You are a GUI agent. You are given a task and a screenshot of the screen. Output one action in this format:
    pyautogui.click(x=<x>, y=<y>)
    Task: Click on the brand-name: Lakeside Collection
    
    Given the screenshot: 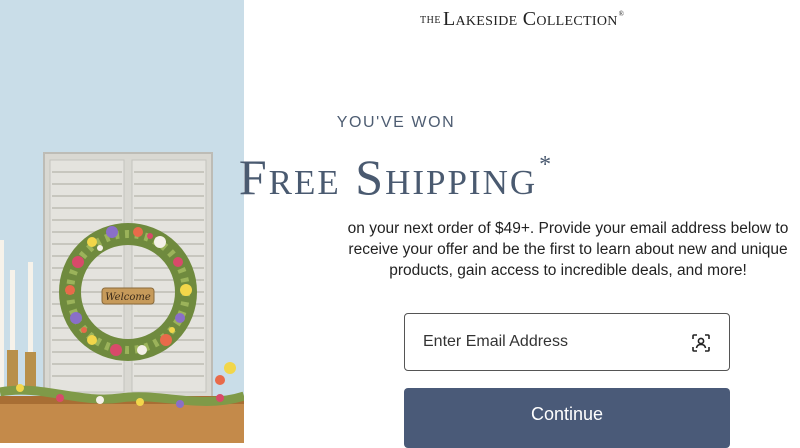 What is the action you would take?
    pyautogui.click(x=530, y=19)
    